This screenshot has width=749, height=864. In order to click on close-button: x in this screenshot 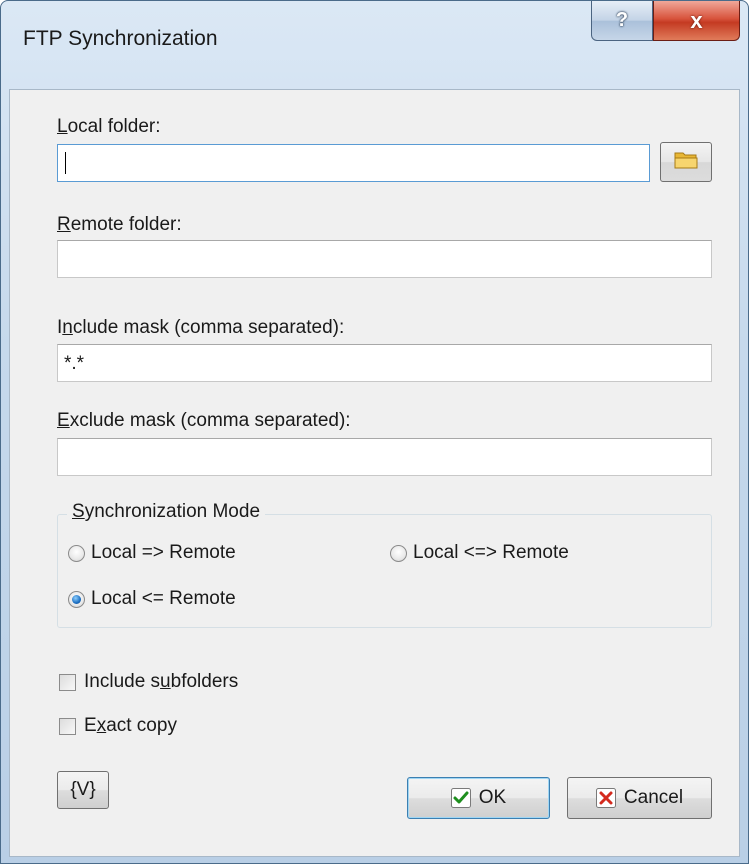, I will do `click(696, 21)`.